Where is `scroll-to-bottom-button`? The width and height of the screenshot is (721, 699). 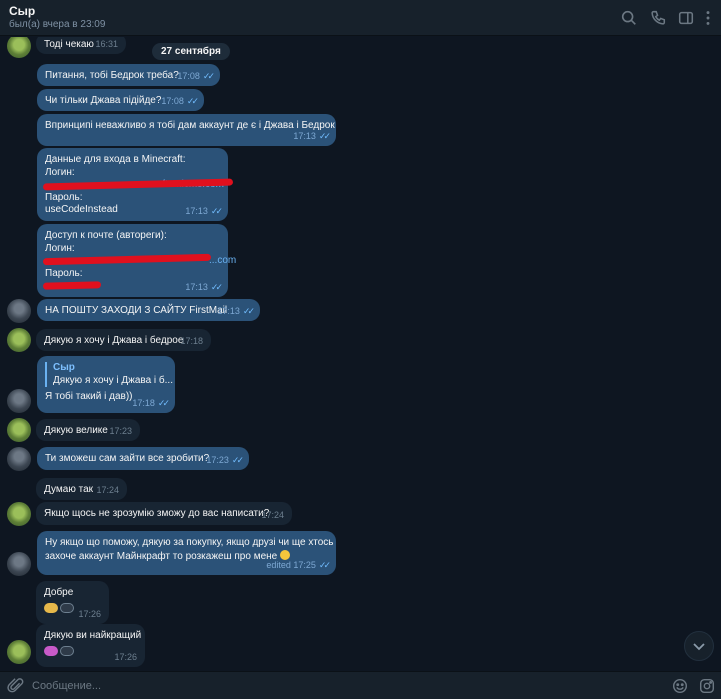 scroll-to-bottom-button is located at coordinates (699, 646).